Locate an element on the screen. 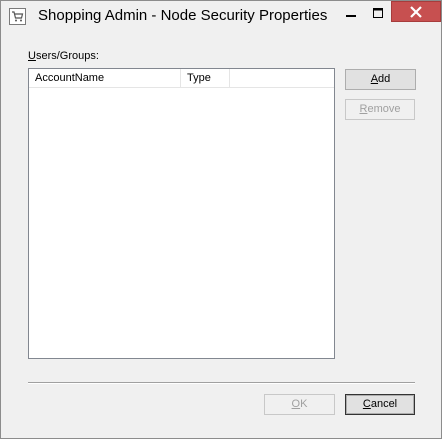 Image resolution: width=442 pixels, height=439 pixels. cancel-button-accel: C is located at coordinates (366, 404).